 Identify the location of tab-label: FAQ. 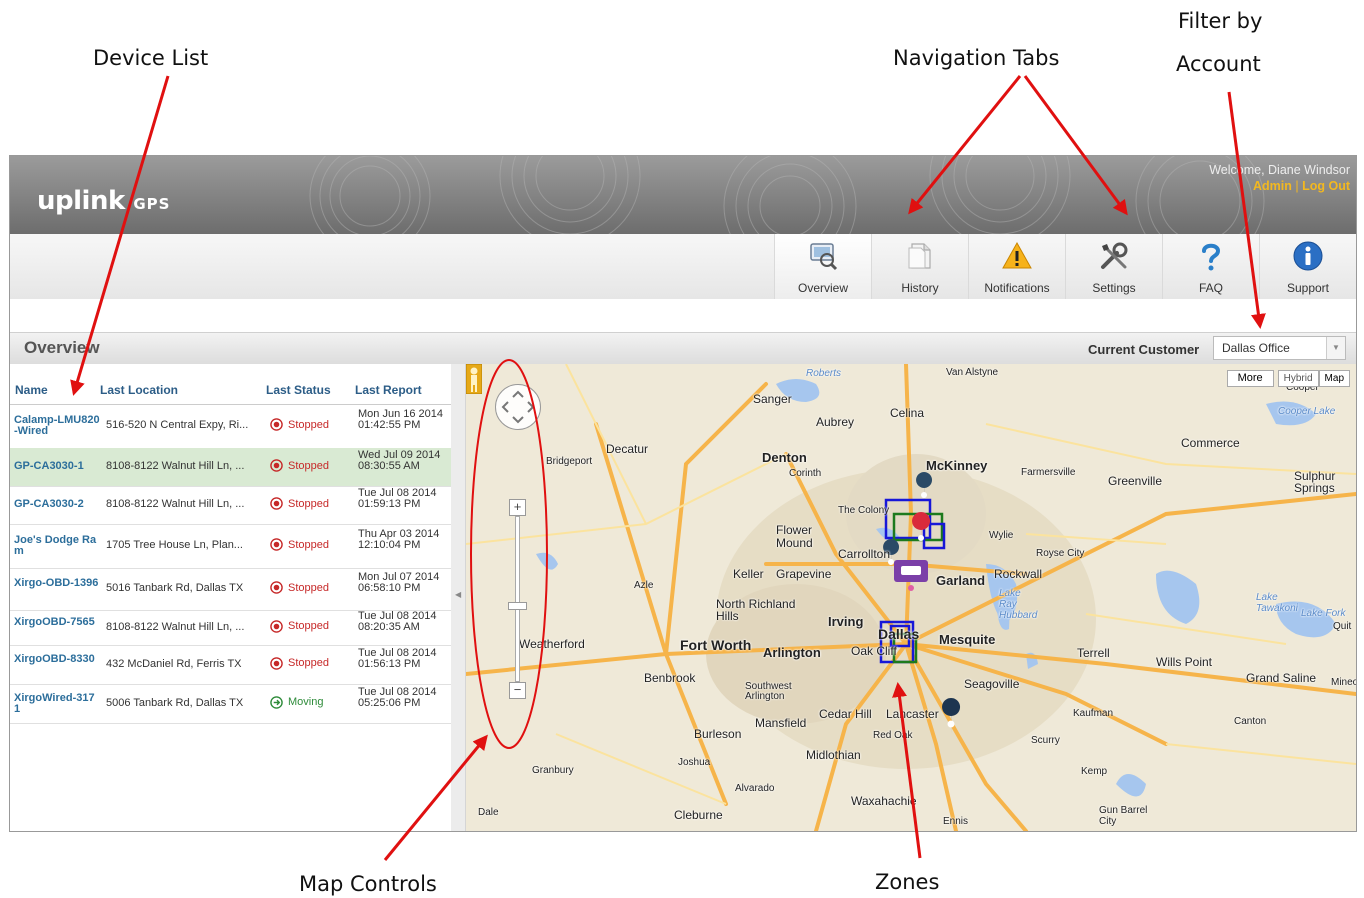
(1210, 288).